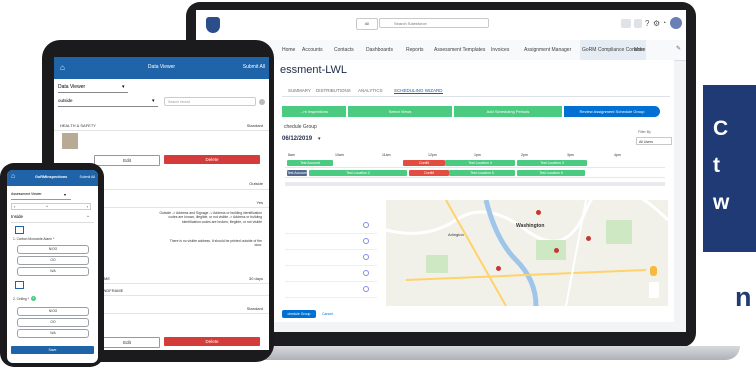 This screenshot has height=367, width=756. Describe the element at coordinates (47, 206) in the screenshot. I see `chevron-up-icon: ^` at that location.